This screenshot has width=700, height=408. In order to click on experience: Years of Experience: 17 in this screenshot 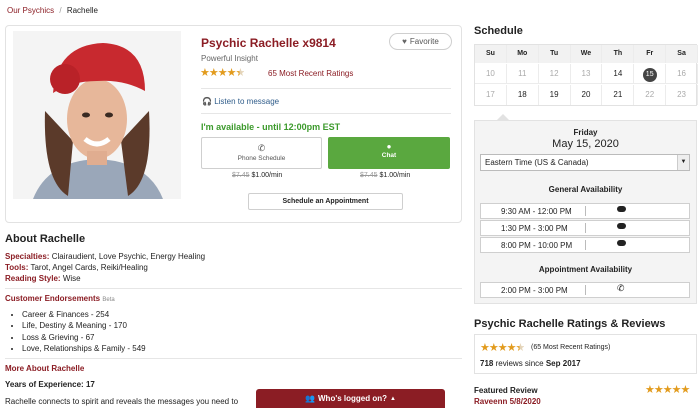, I will do `click(50, 384)`.